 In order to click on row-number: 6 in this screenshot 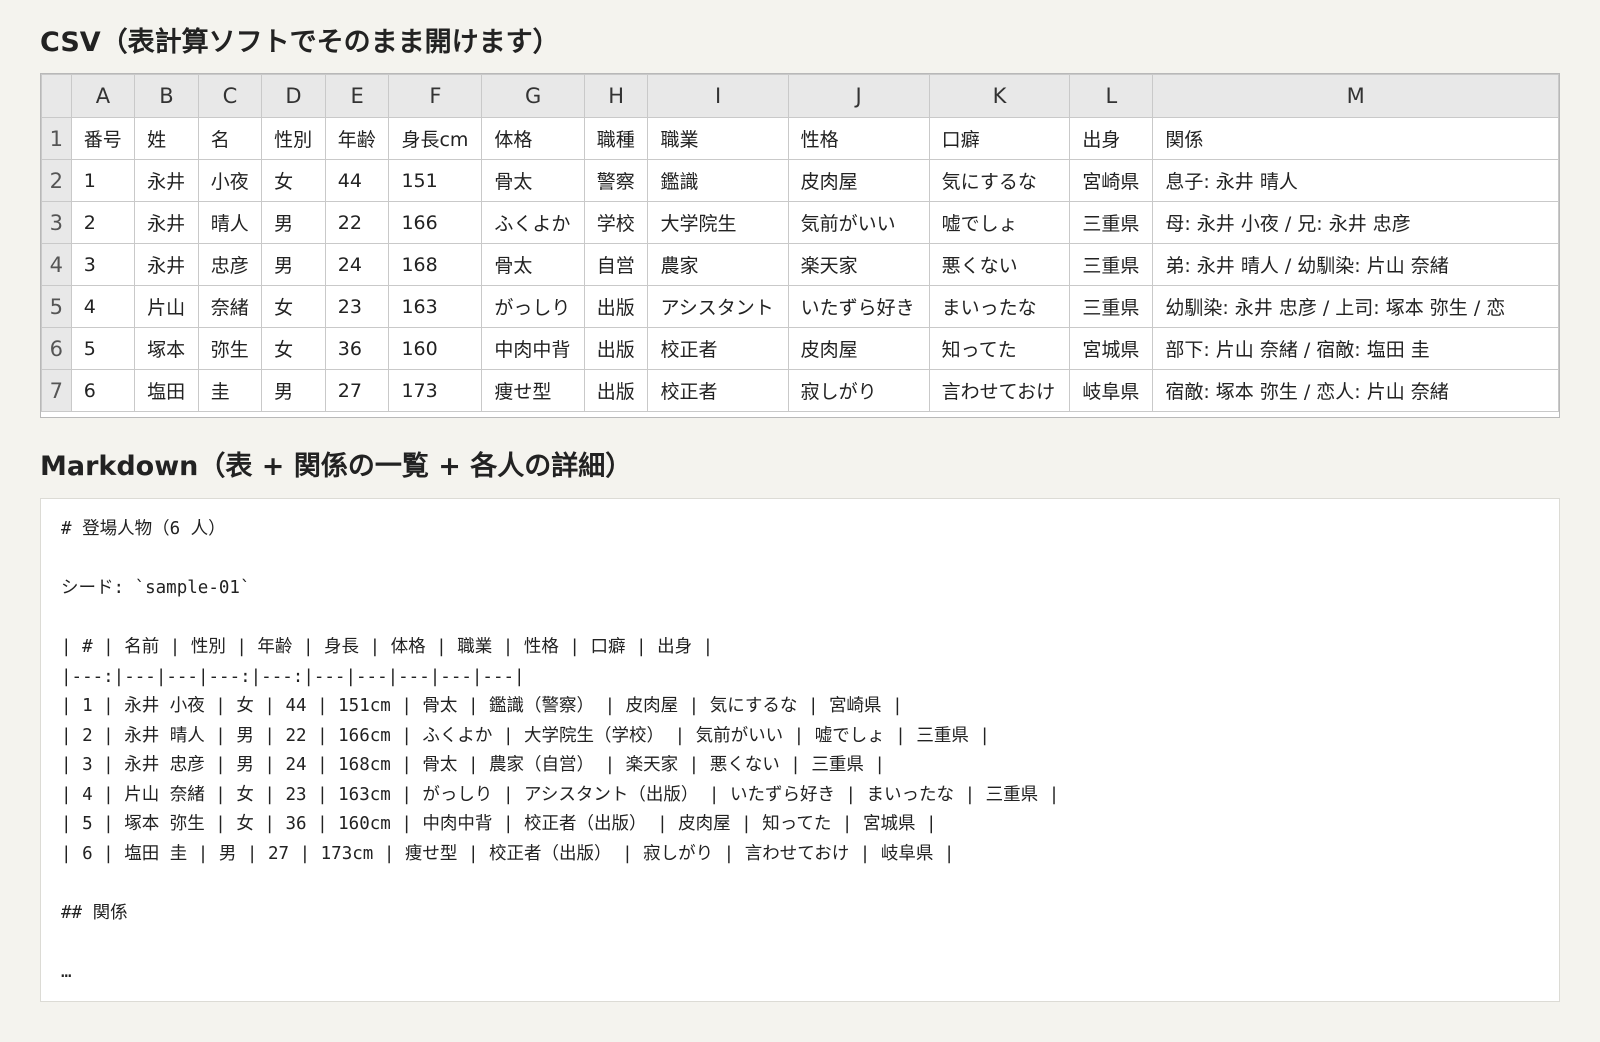, I will do `click(56, 348)`.